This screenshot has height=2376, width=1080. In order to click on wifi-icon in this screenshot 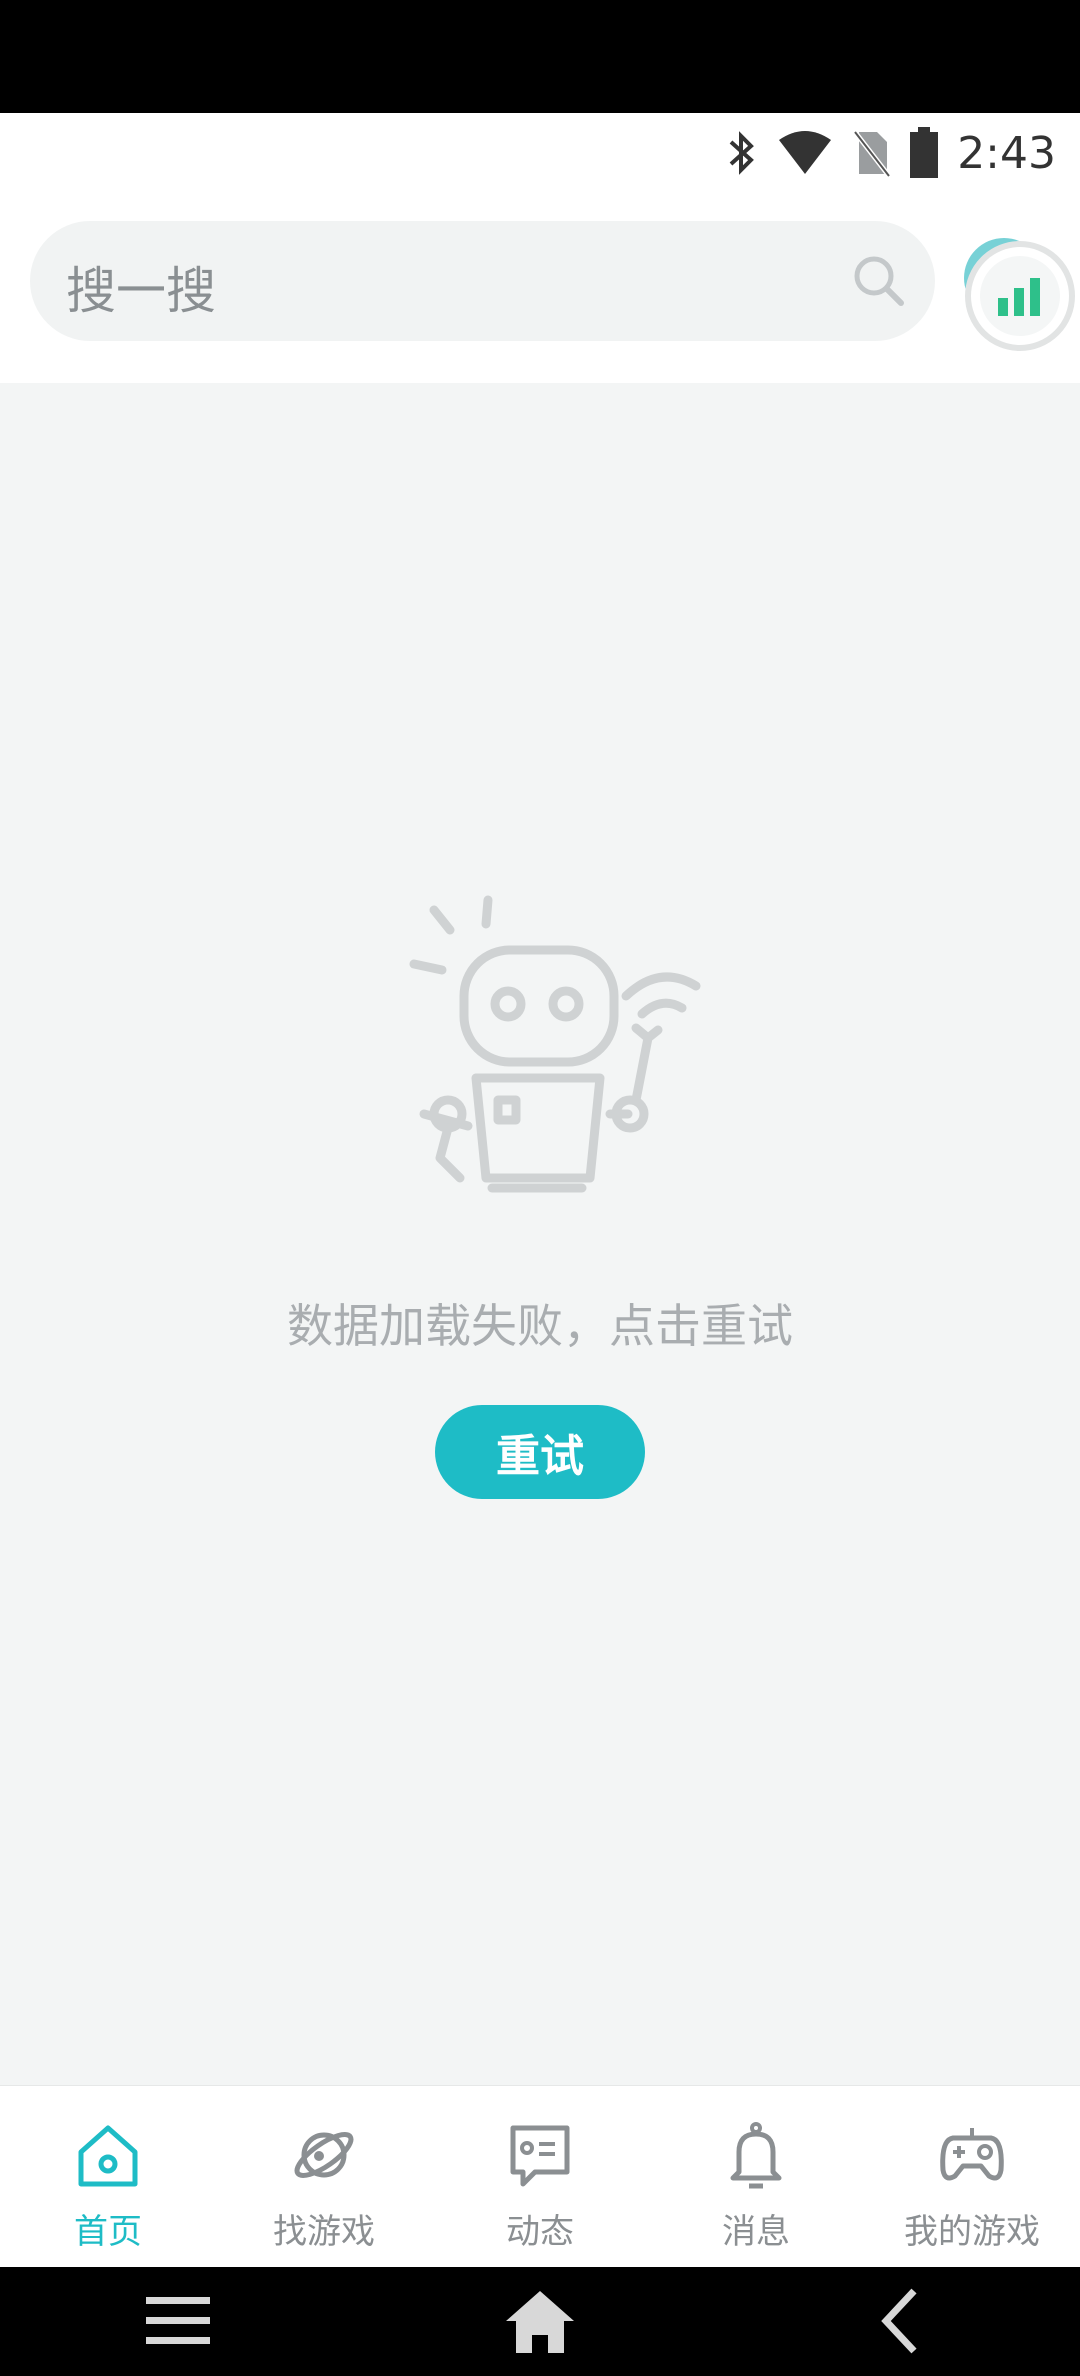, I will do `click(805, 152)`.